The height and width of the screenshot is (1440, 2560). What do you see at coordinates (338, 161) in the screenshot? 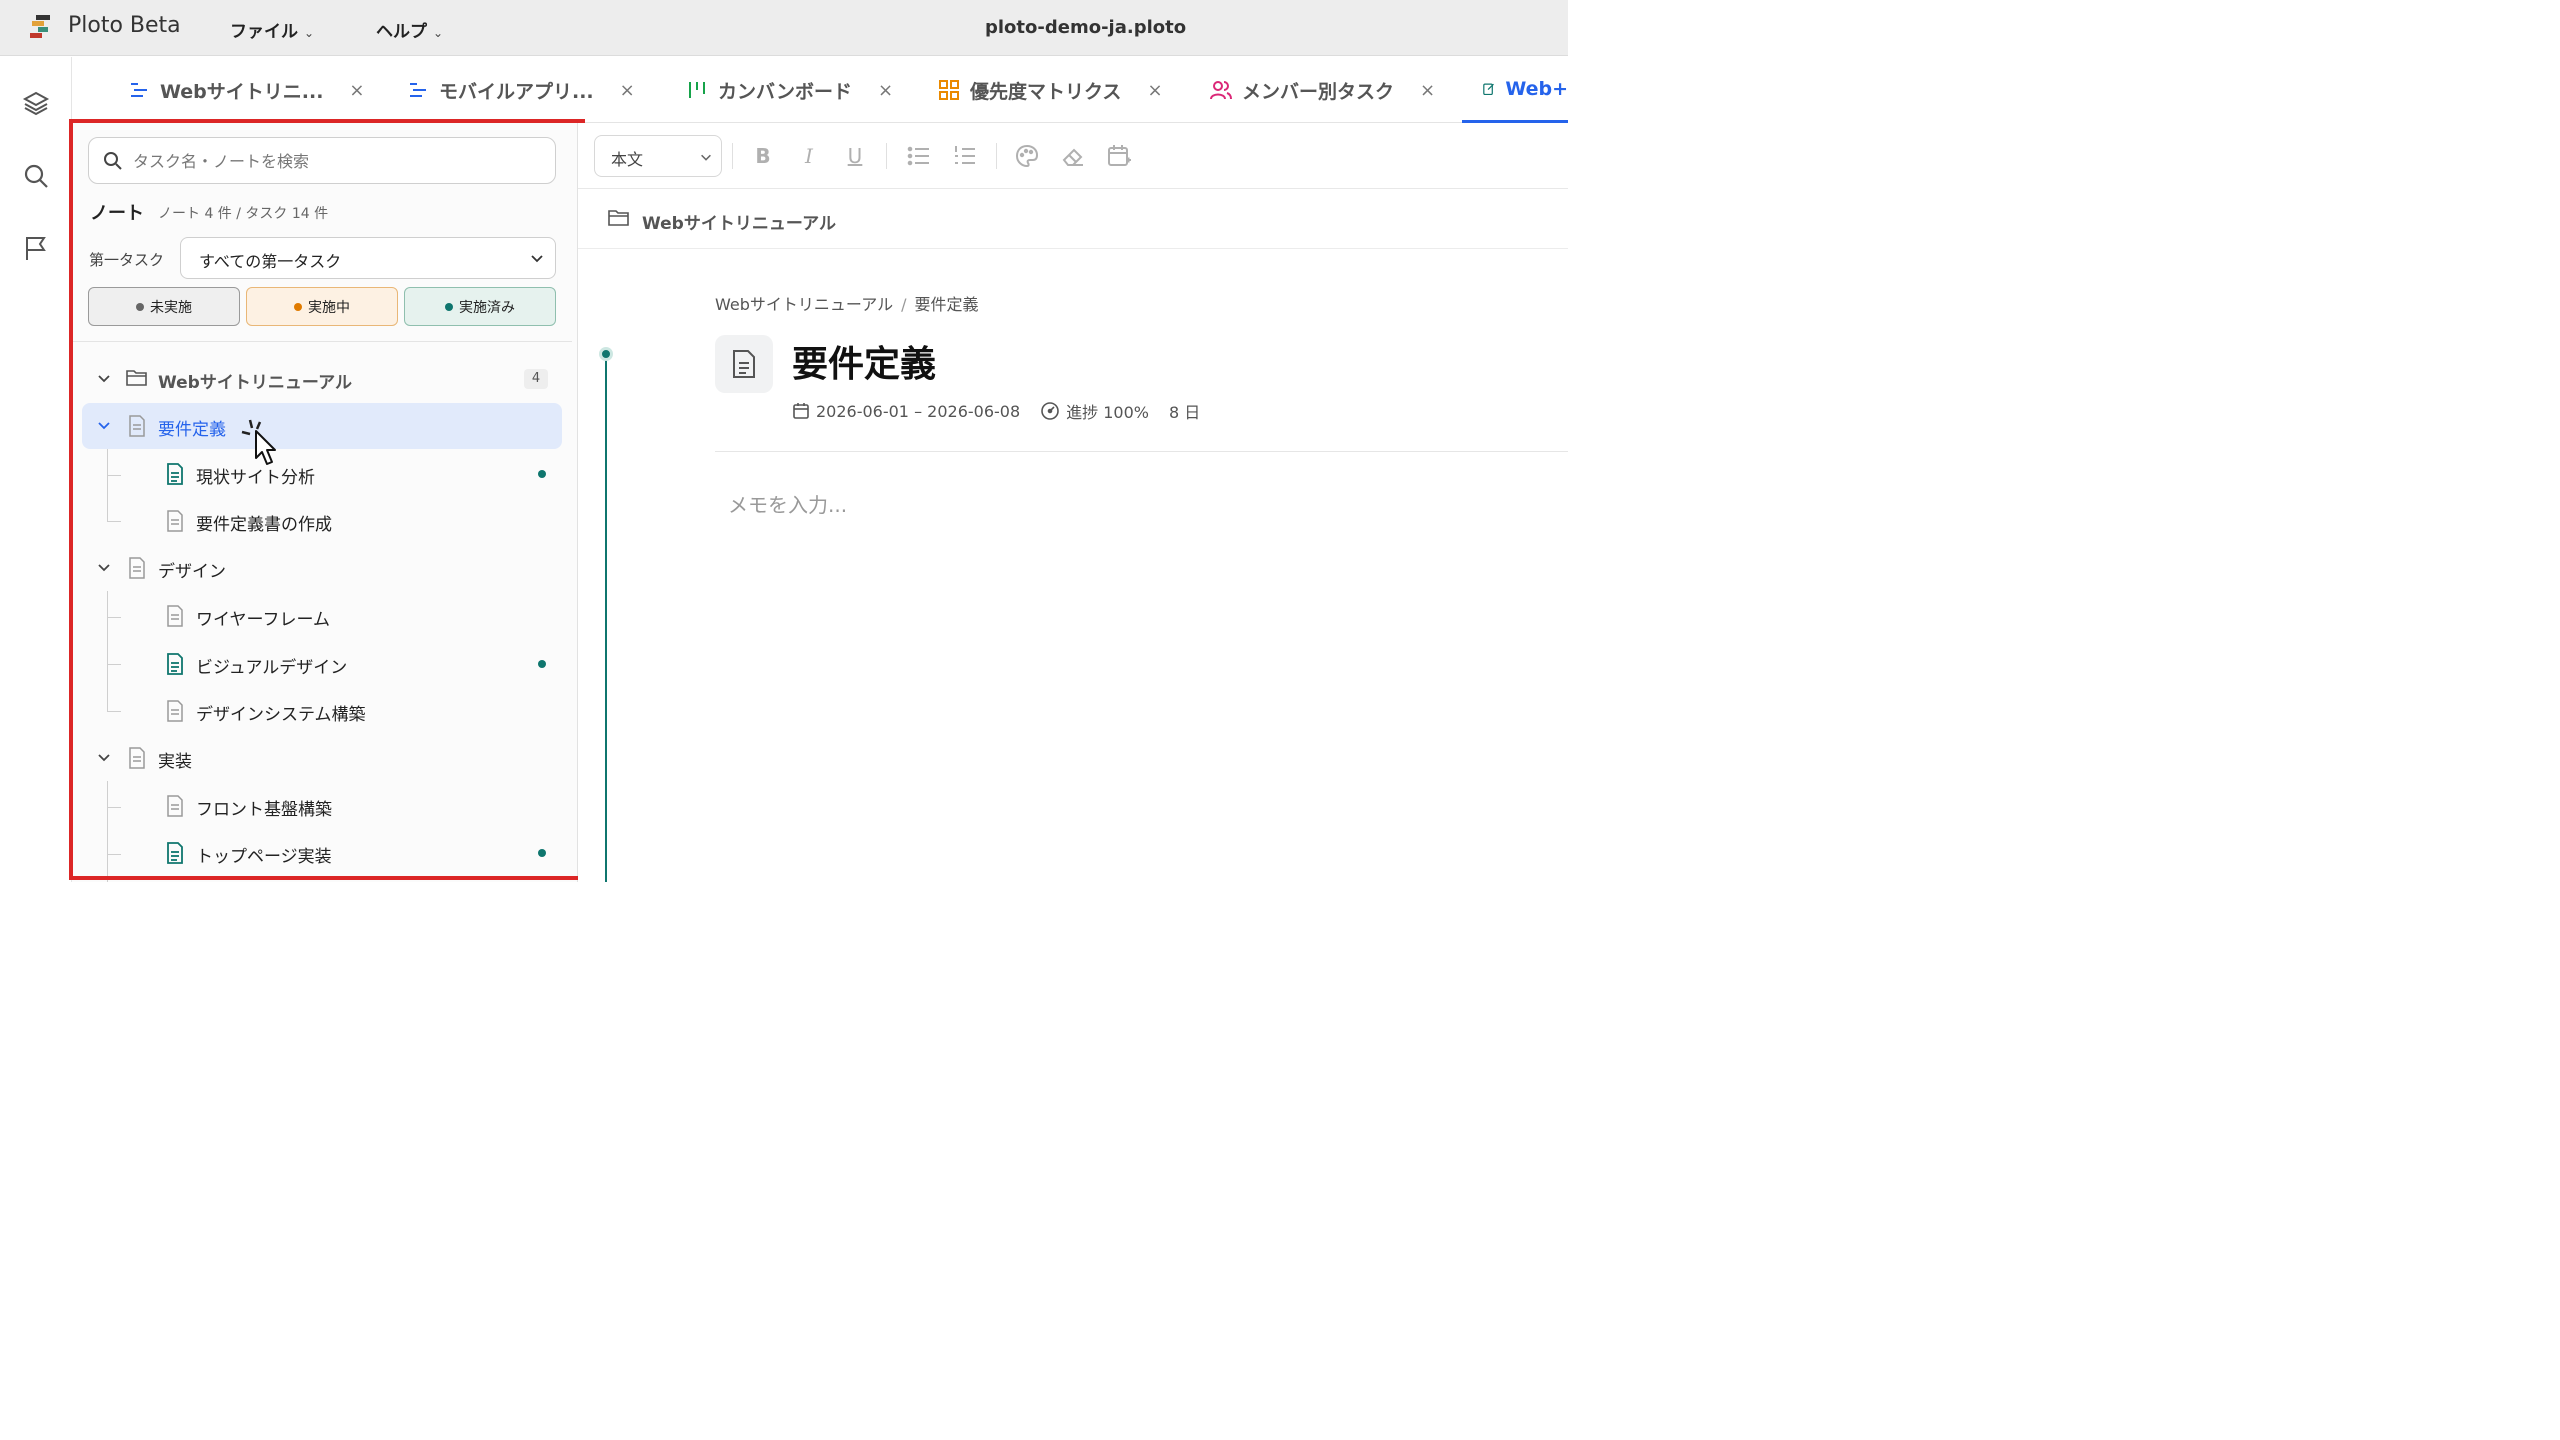
I see `search-input` at bounding box center [338, 161].